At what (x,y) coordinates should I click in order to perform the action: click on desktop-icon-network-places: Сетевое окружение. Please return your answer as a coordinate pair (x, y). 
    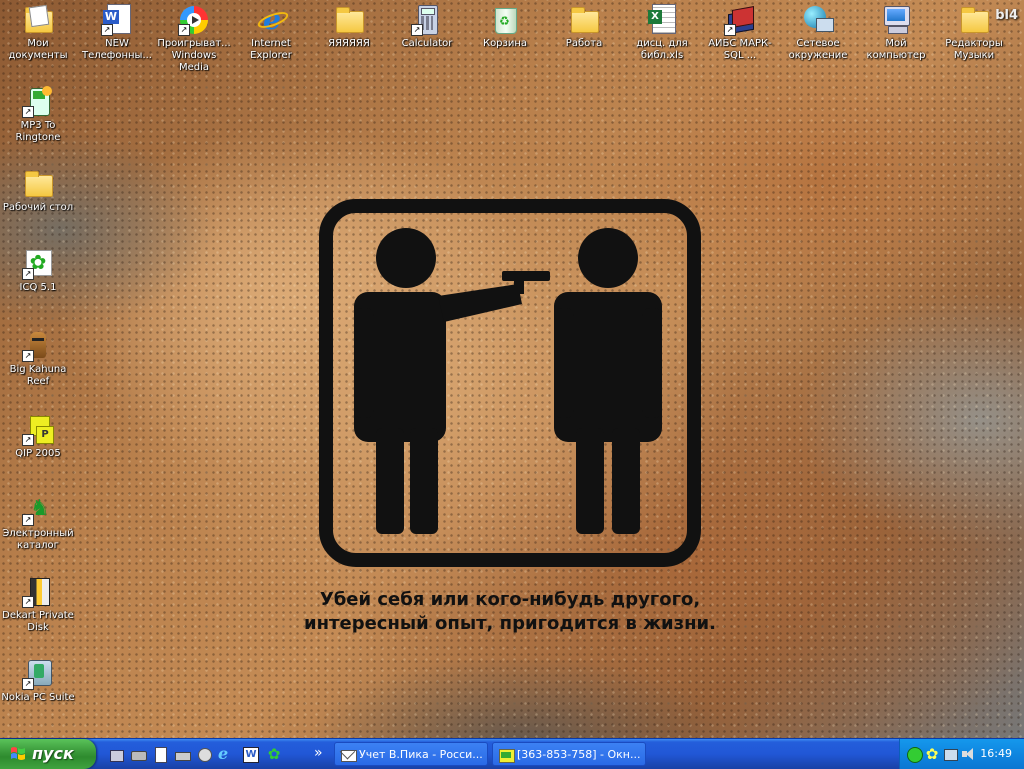
    Looking at the image, I should click on (818, 33).